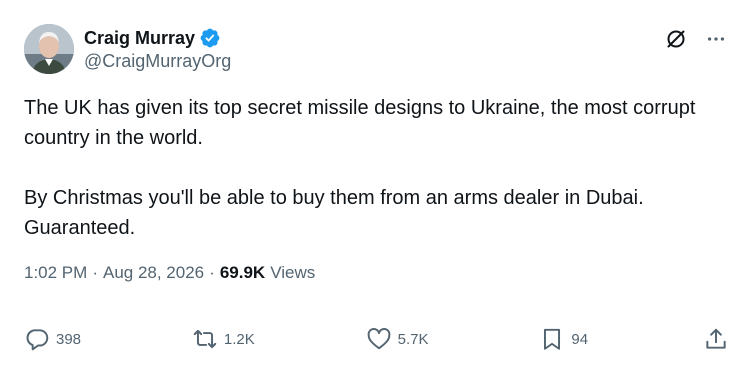  I want to click on tweet-header: Craig Murray @CraigMurrayOrg, so click(376, 50).